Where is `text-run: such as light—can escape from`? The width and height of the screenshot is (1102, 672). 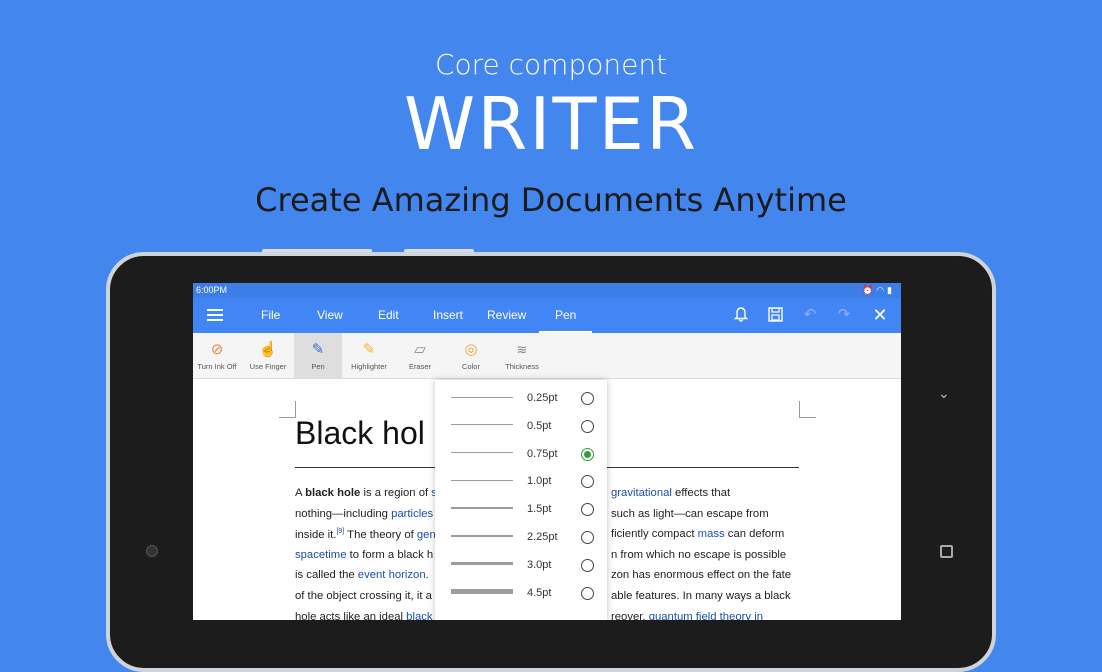
text-run: such as light—can escape from is located at coordinates (690, 513).